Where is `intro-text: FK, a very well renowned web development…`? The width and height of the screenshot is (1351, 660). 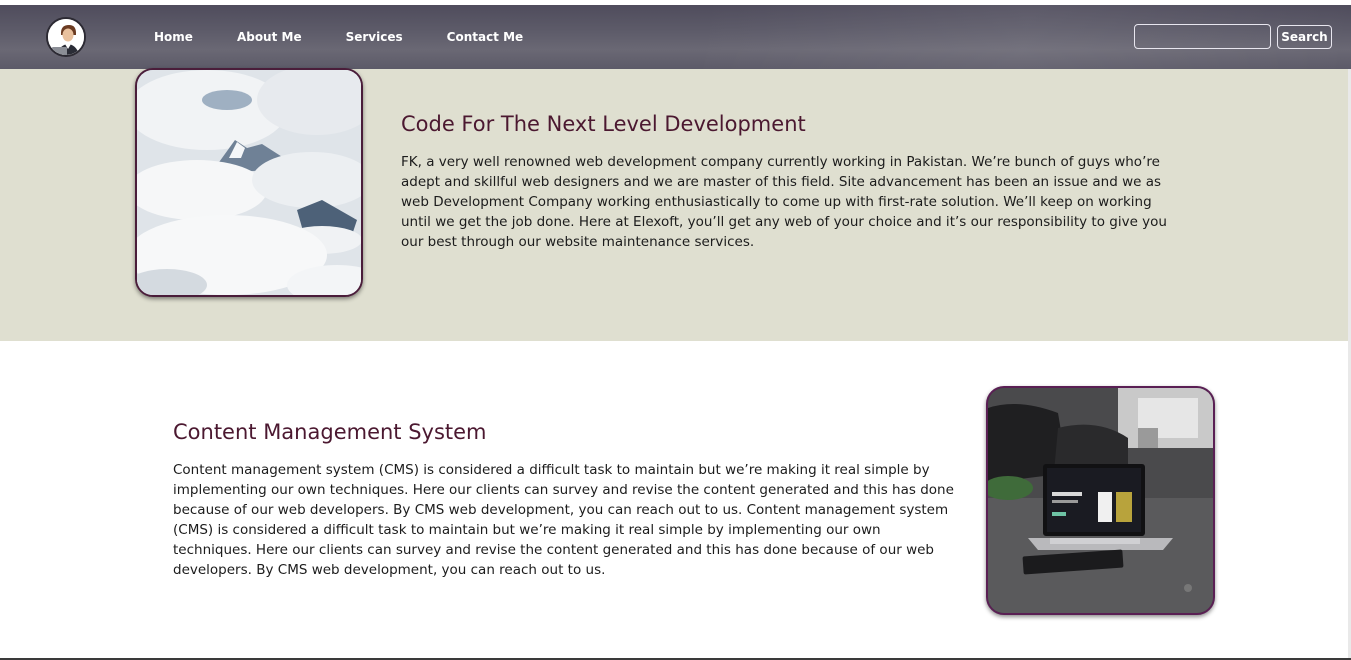
intro-text: FK, a very well renowned web development… is located at coordinates (784, 202).